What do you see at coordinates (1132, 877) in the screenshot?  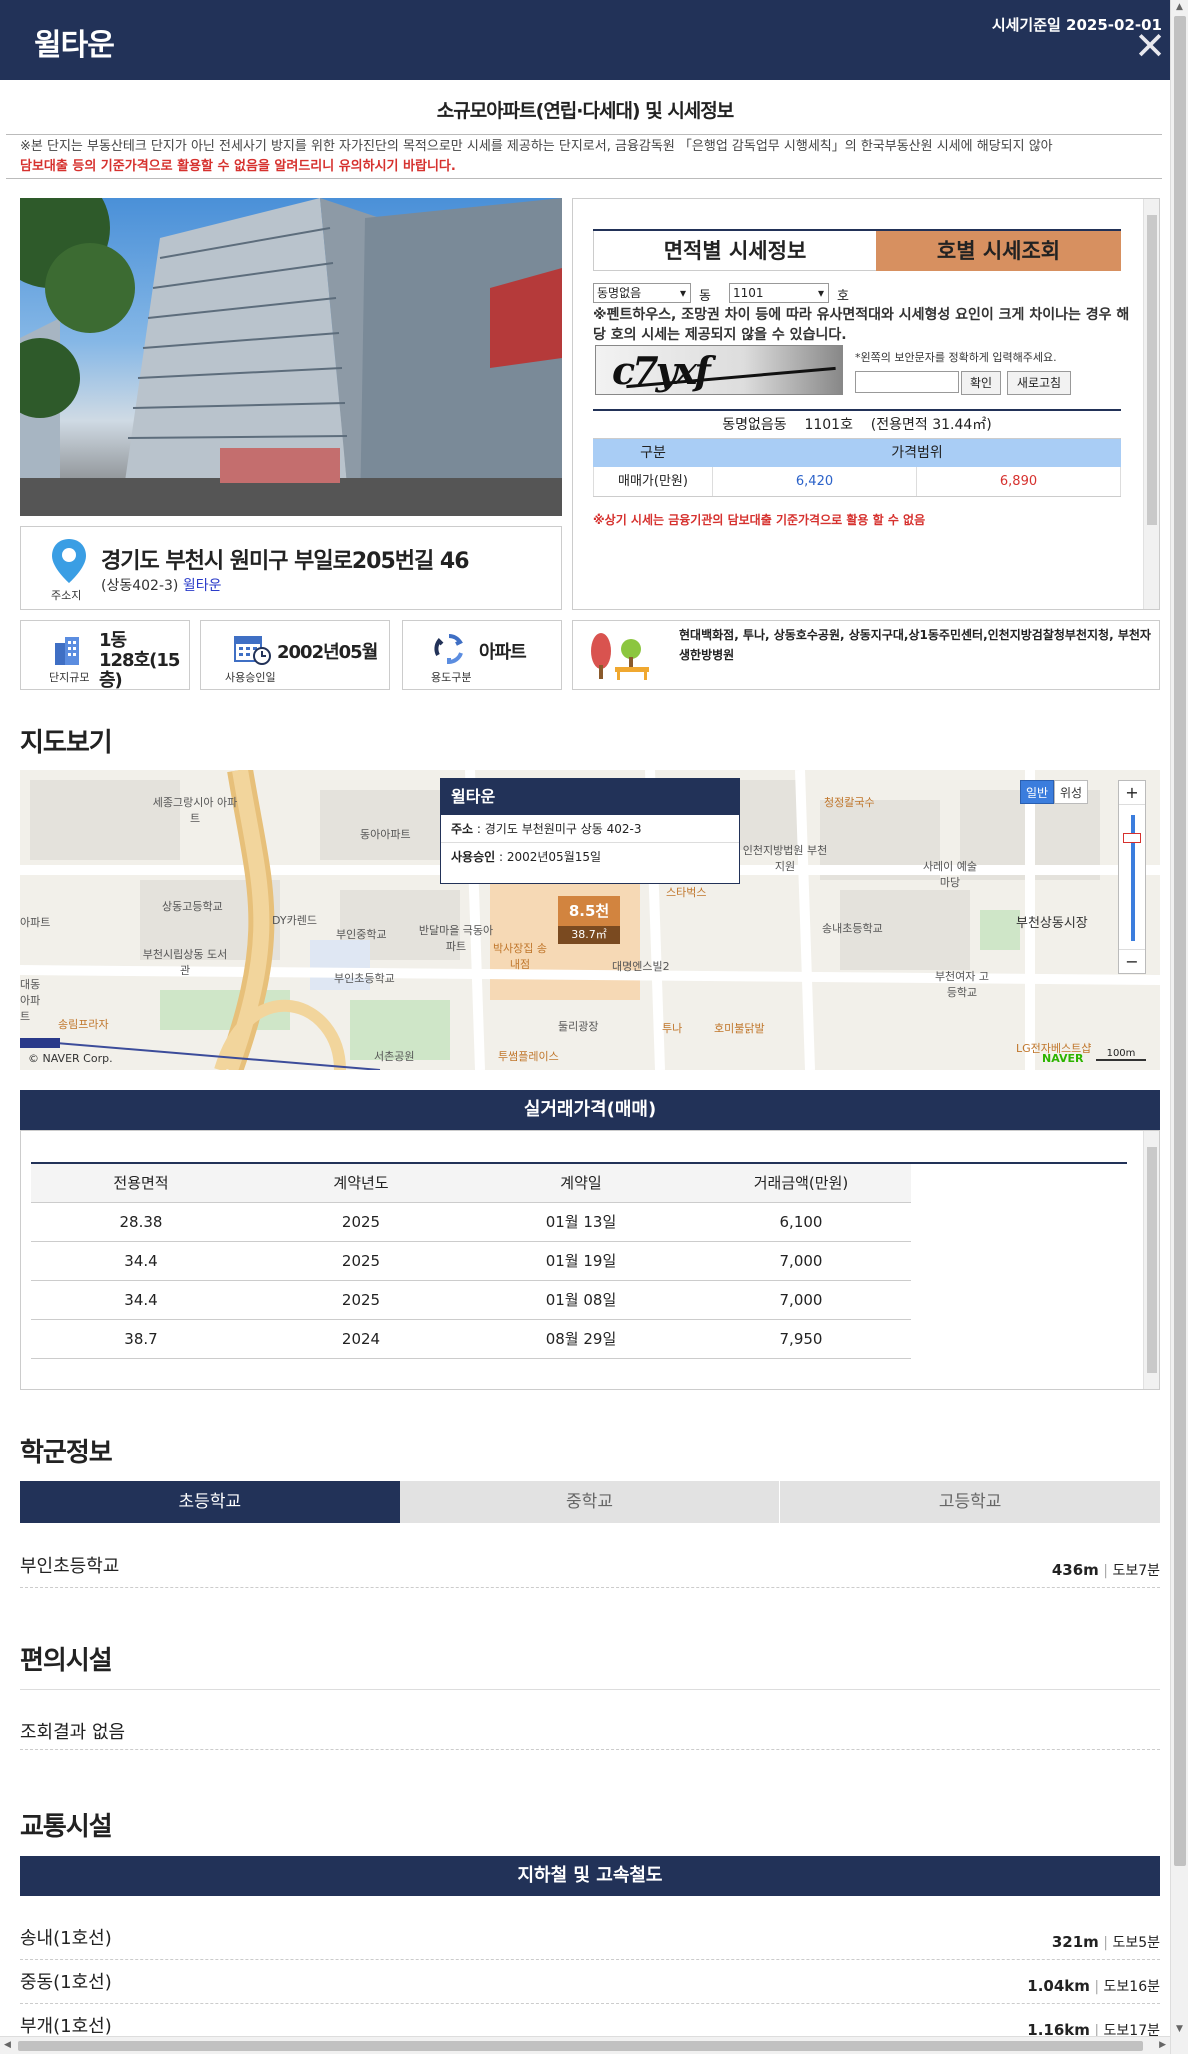 I see `zoom-control: + −` at bounding box center [1132, 877].